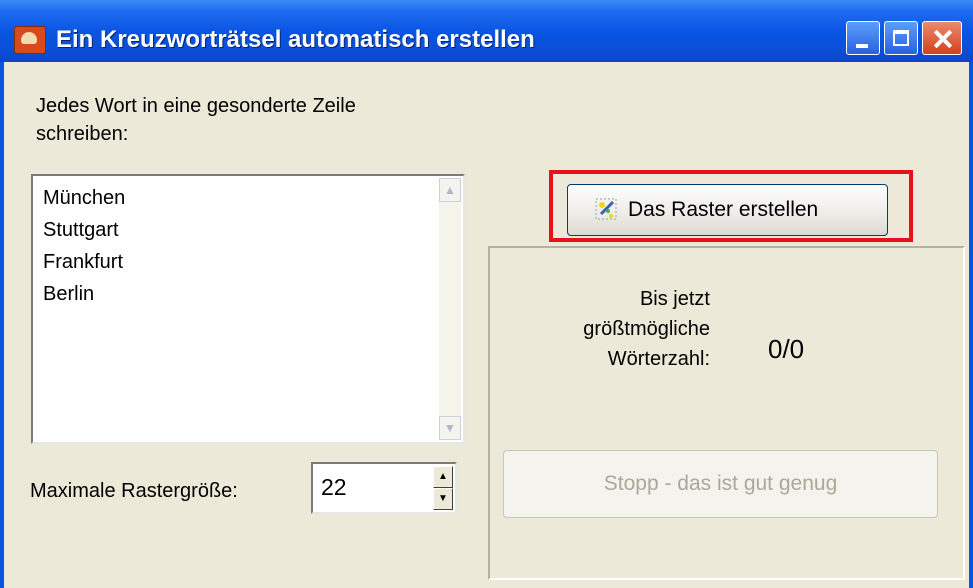 This screenshot has width=973, height=588. I want to click on word-count-label: Bis jetzt größtmögliche Wörterzahl:, so click(625, 329).